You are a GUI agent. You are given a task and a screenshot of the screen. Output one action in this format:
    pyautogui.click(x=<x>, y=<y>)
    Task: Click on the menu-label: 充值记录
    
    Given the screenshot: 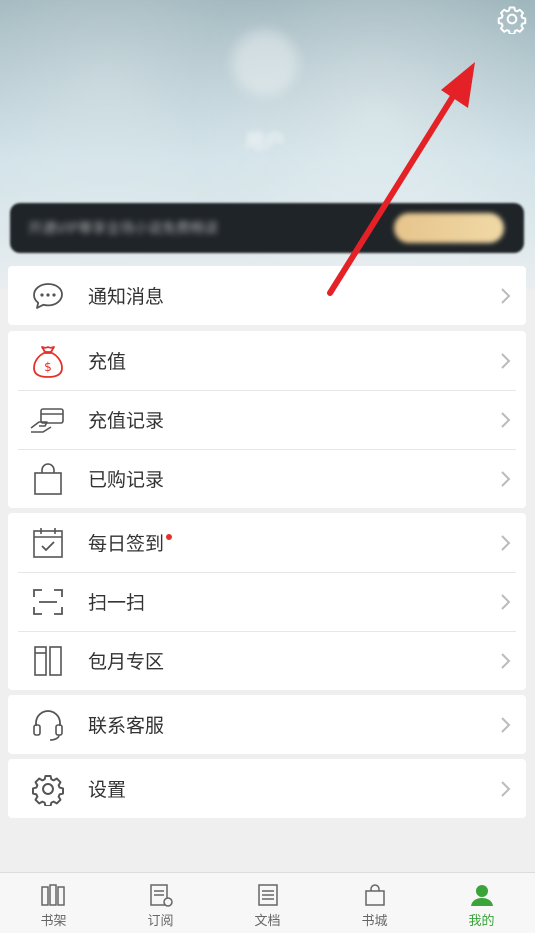 What is the action you would take?
    pyautogui.click(x=126, y=421)
    